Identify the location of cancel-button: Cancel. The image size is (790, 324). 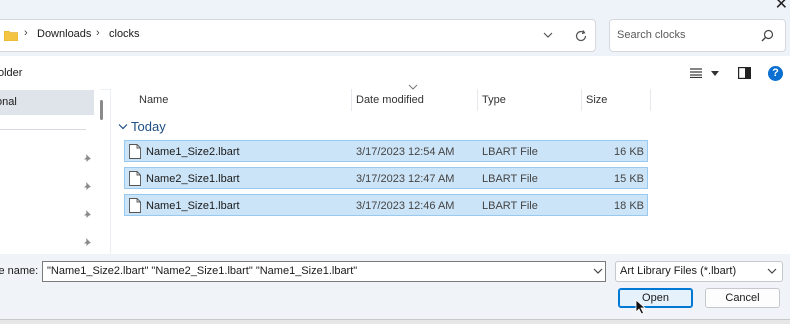
(742, 298).